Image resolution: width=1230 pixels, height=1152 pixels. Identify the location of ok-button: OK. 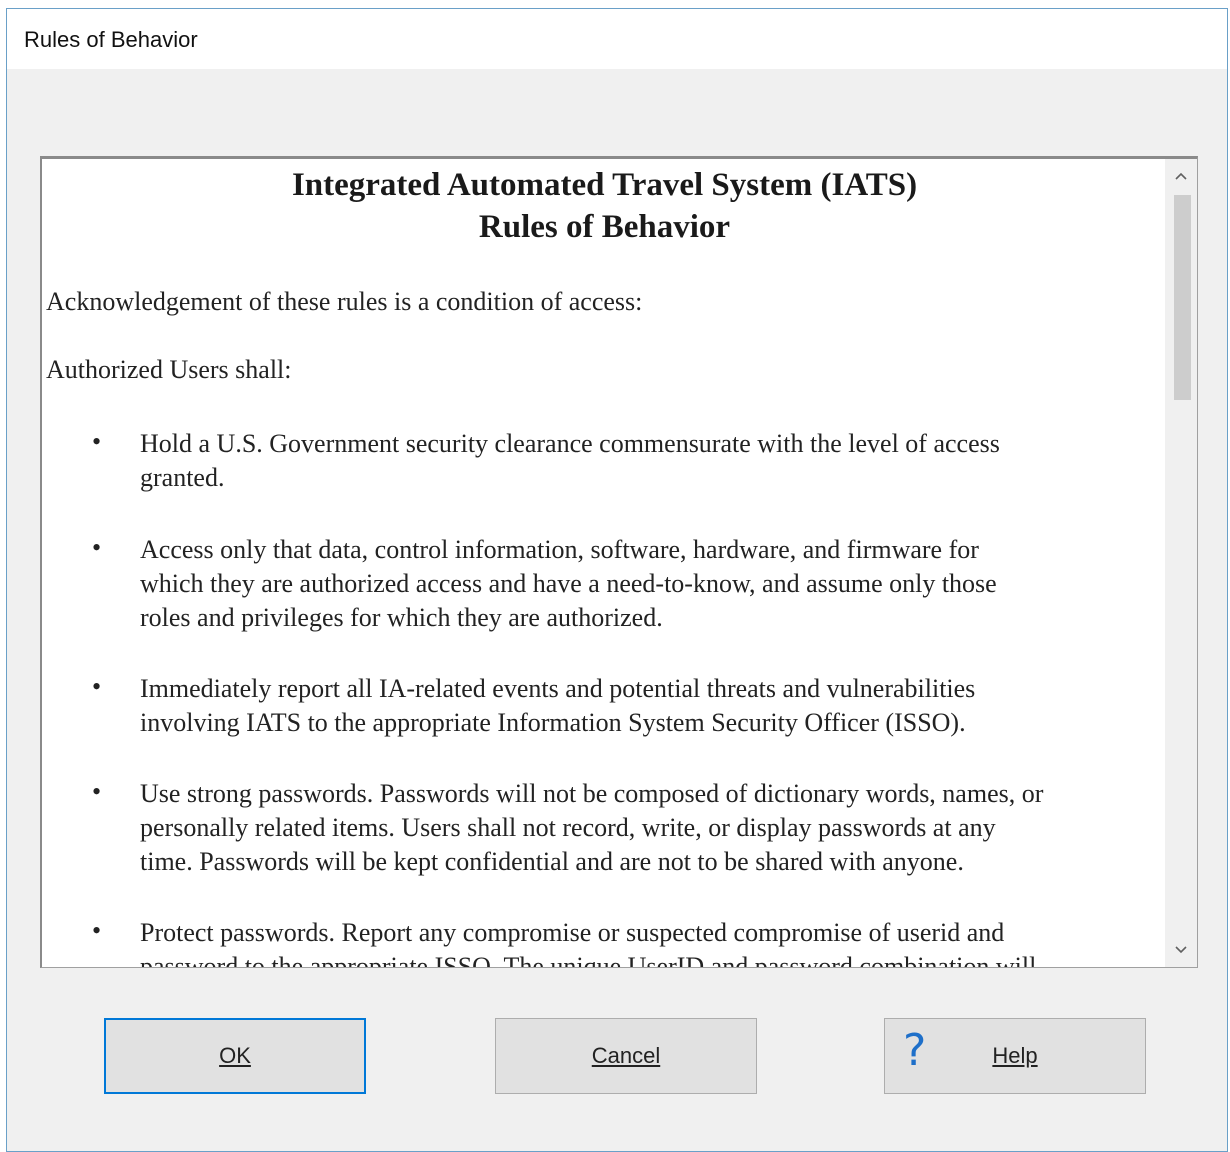
(235, 1056).